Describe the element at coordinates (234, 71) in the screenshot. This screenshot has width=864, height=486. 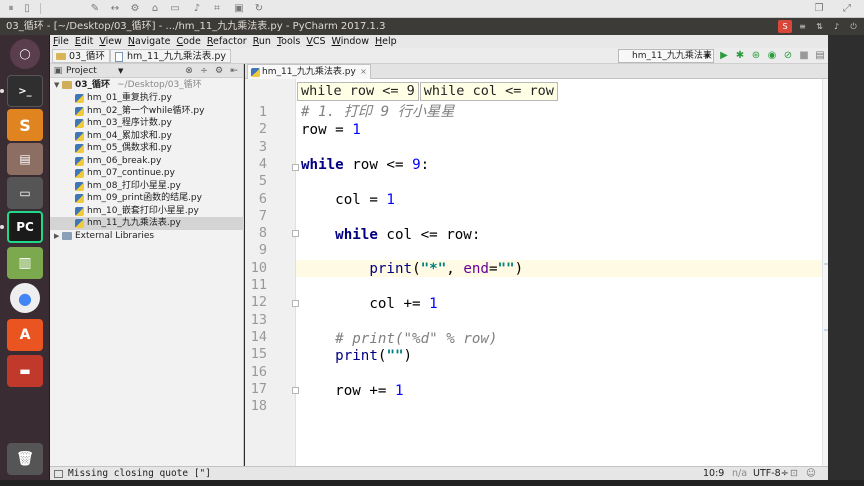
I see `hide-icon: ⇤` at that location.